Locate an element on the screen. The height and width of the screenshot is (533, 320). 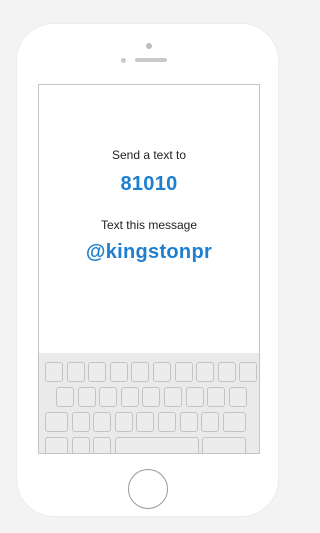
speaker-icon is located at coordinates (151, 60).